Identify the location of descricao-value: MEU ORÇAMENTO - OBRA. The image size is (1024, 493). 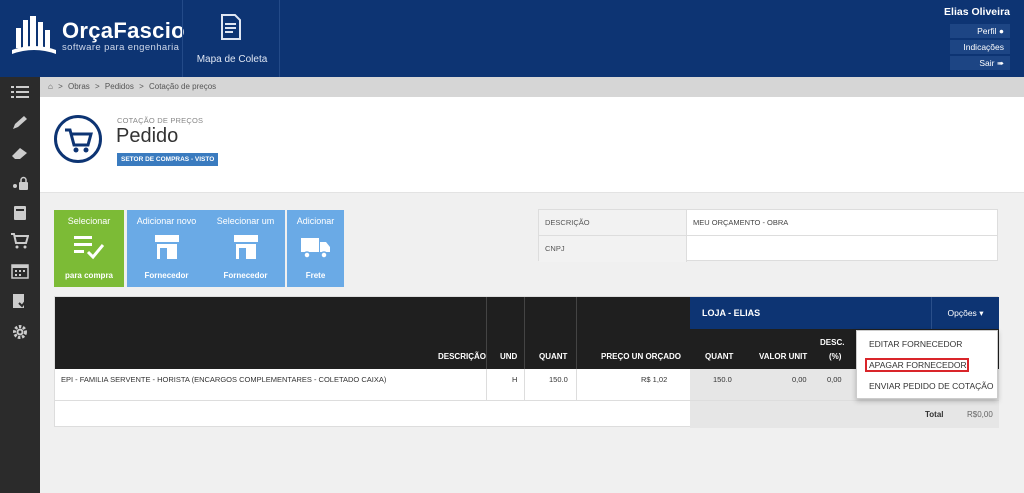
(737, 222).